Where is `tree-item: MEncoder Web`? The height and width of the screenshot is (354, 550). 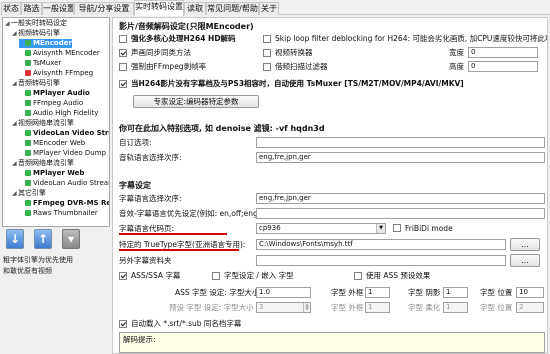
tree-item: MEncoder Web is located at coordinates (52, 143).